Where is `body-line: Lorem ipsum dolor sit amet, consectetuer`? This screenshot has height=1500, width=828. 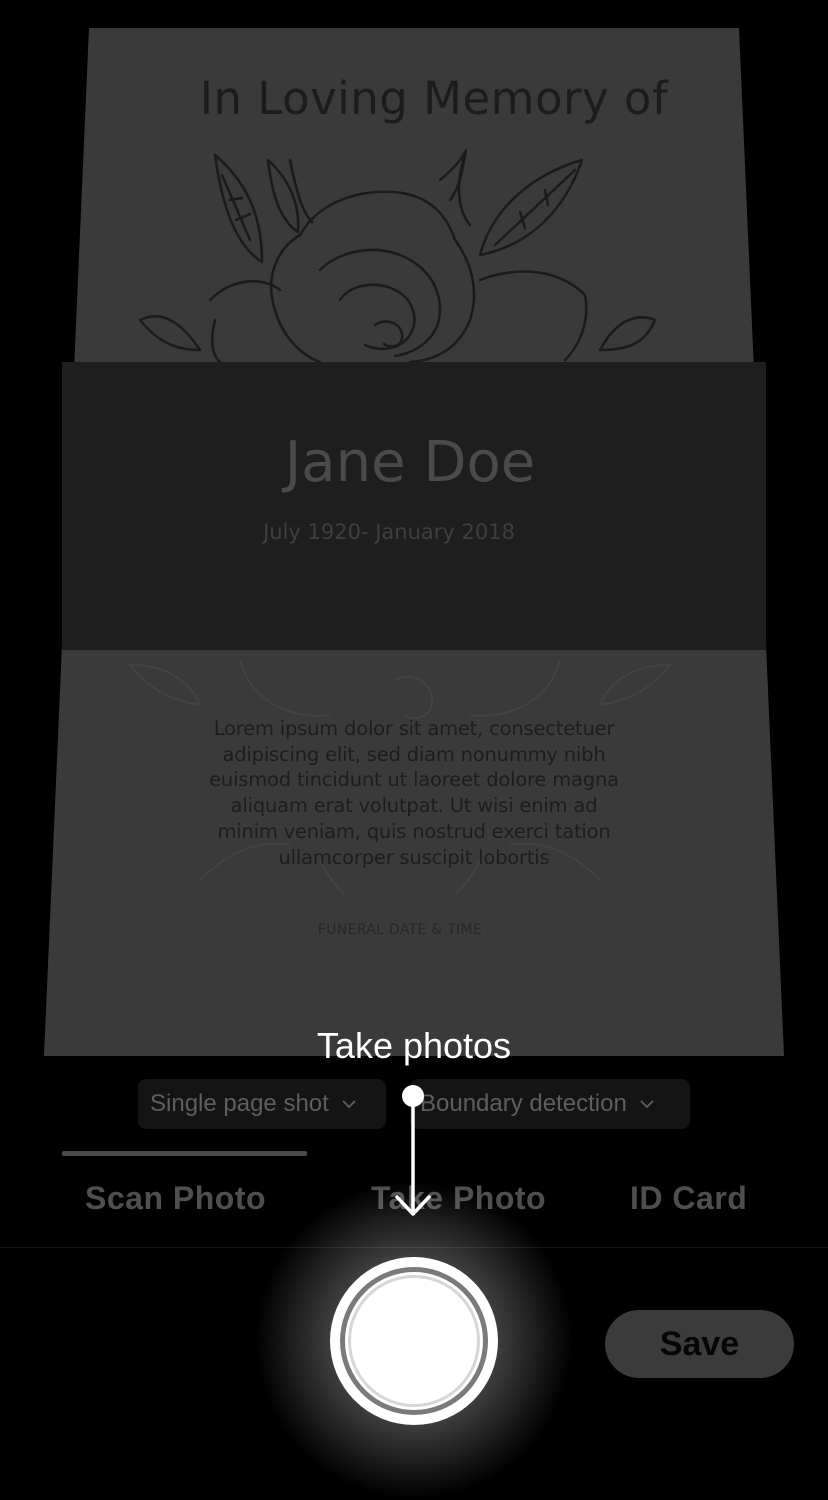
body-line: Lorem ipsum dolor sit amet, consectetuer is located at coordinates (414, 728).